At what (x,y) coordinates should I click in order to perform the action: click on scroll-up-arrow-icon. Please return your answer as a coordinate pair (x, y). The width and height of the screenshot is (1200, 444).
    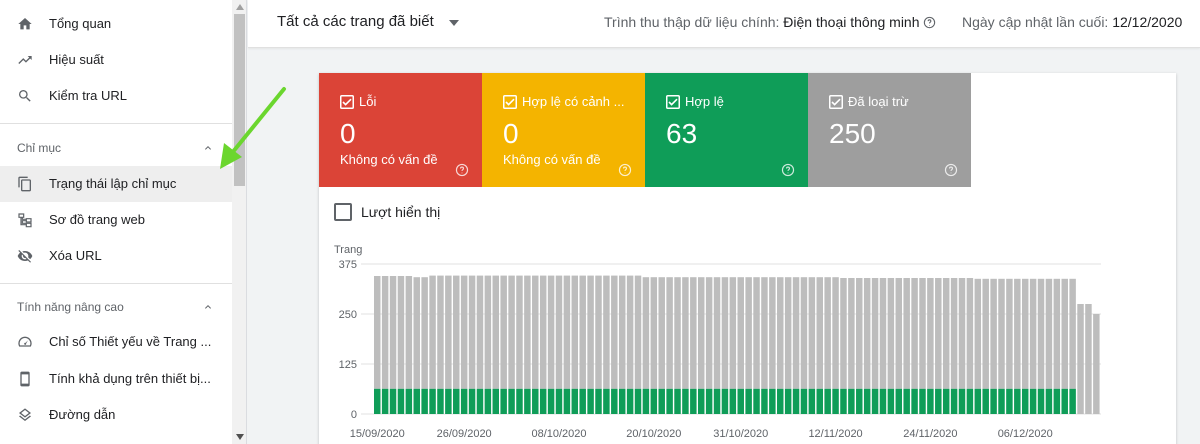
    Looking at the image, I should click on (240, 7).